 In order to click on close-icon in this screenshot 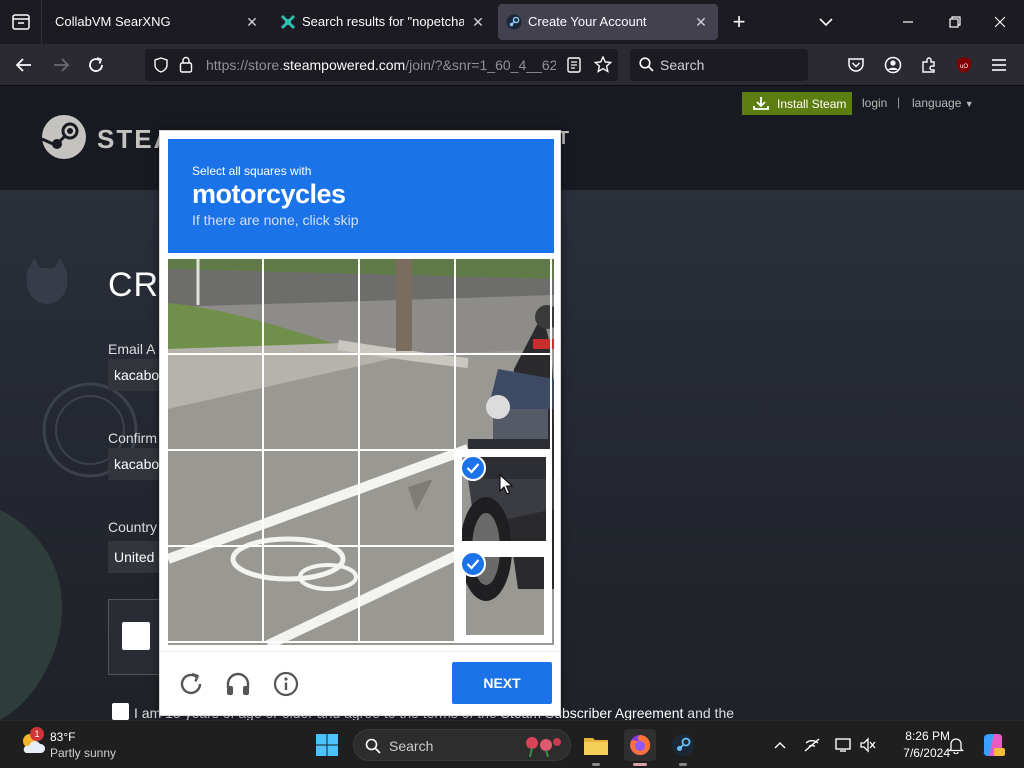, I will do `click(1000, 22)`.